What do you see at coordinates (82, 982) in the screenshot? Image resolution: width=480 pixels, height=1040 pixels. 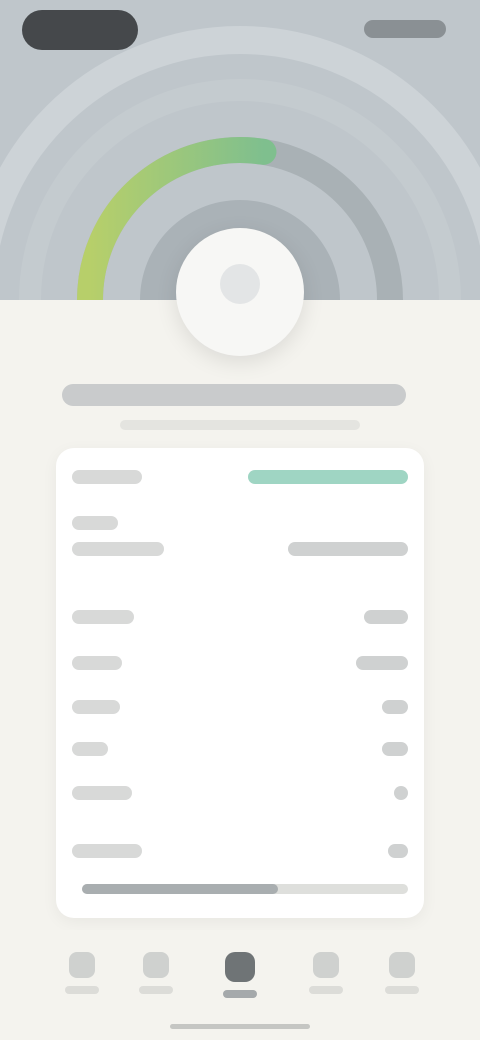 I see `tab-home` at bounding box center [82, 982].